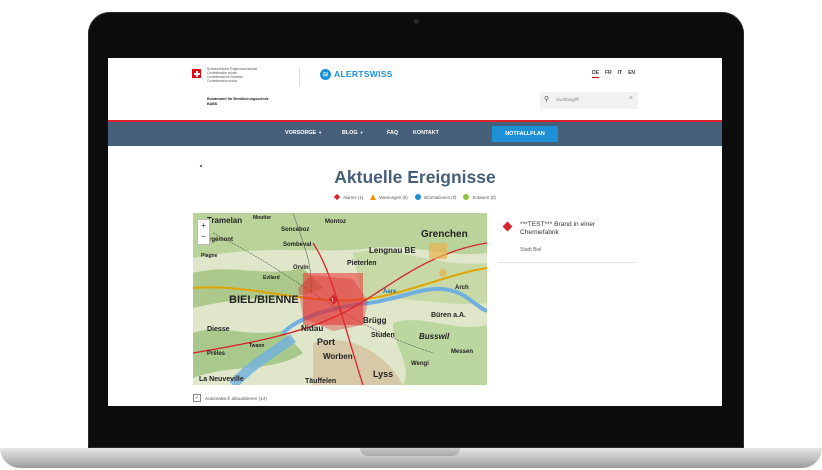  I want to click on map-label: Nidau, so click(312, 328).